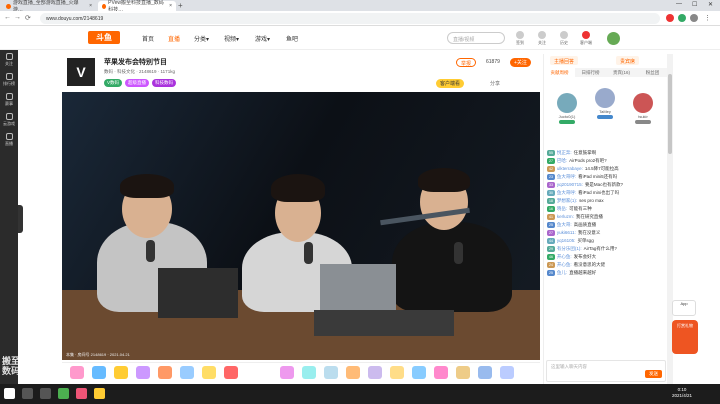  I want to click on room-tag: 科技数码, so click(164, 83).